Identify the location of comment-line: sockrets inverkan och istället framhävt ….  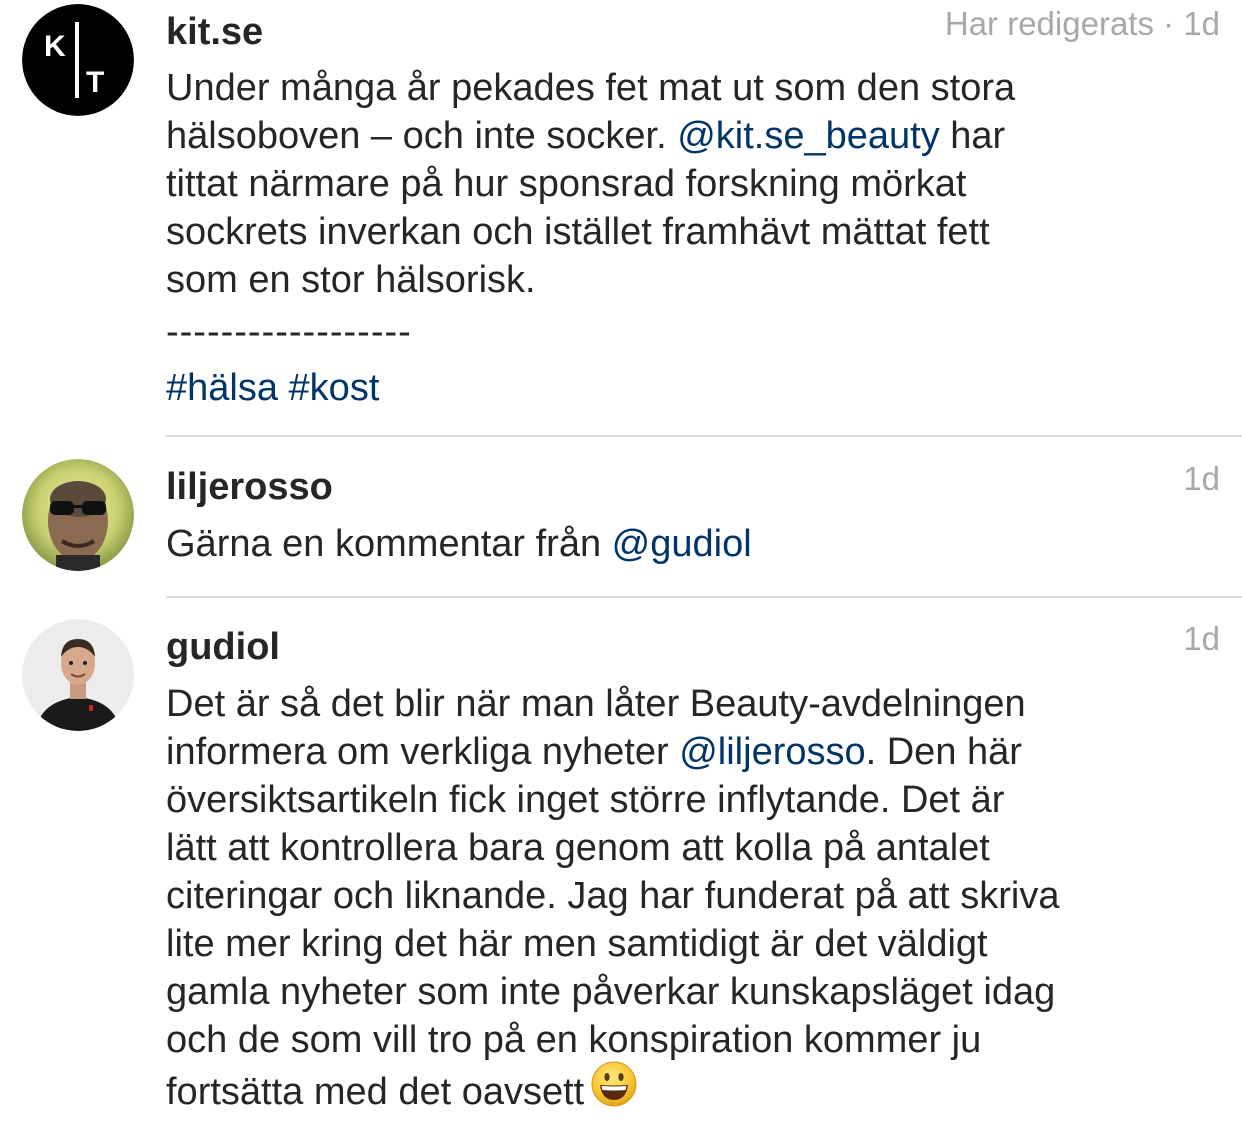
(578, 232).